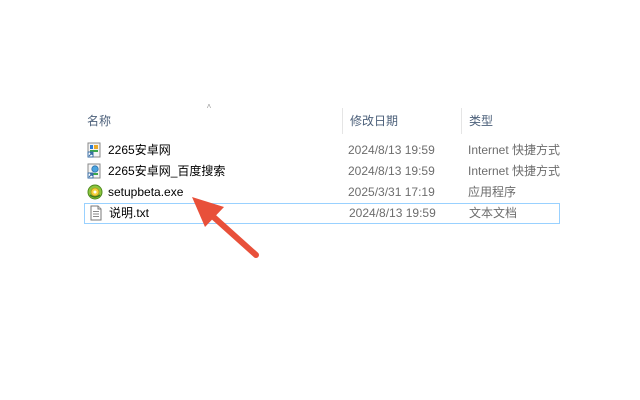 This screenshot has height=400, width=640. Describe the element at coordinates (402, 121) in the screenshot. I see `column-header-date: 修改日期` at that location.